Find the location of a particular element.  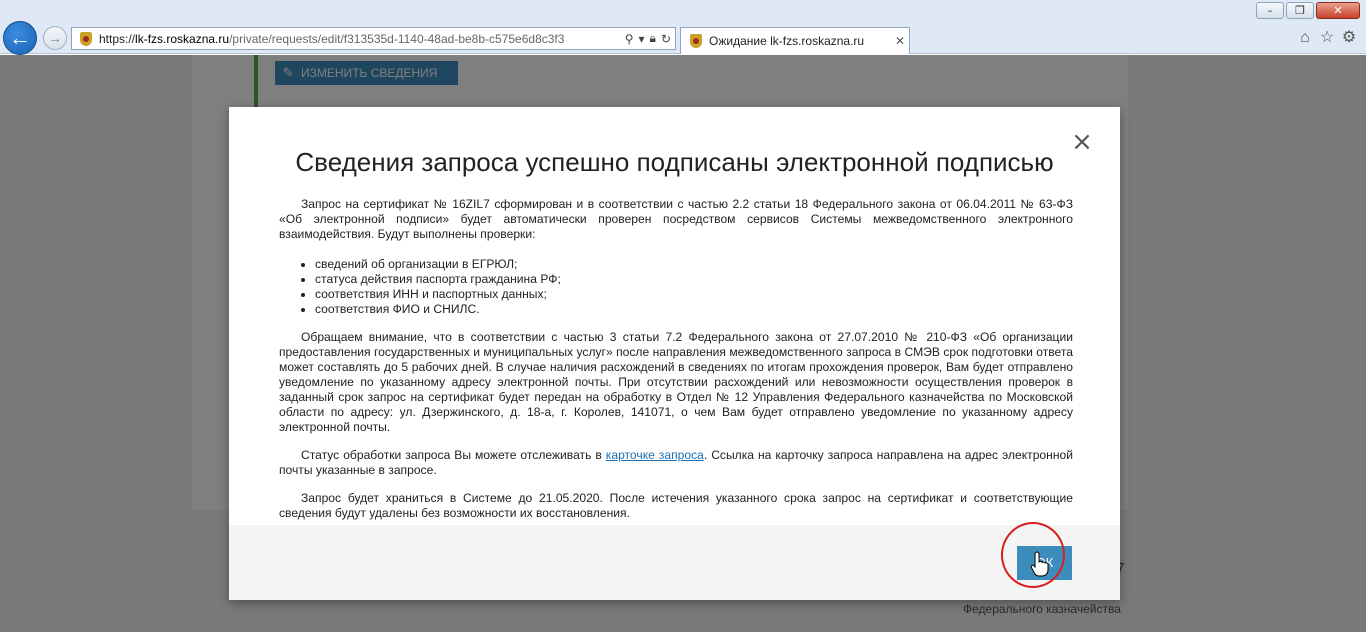

close-icon: ✕ is located at coordinates (1338, 10).